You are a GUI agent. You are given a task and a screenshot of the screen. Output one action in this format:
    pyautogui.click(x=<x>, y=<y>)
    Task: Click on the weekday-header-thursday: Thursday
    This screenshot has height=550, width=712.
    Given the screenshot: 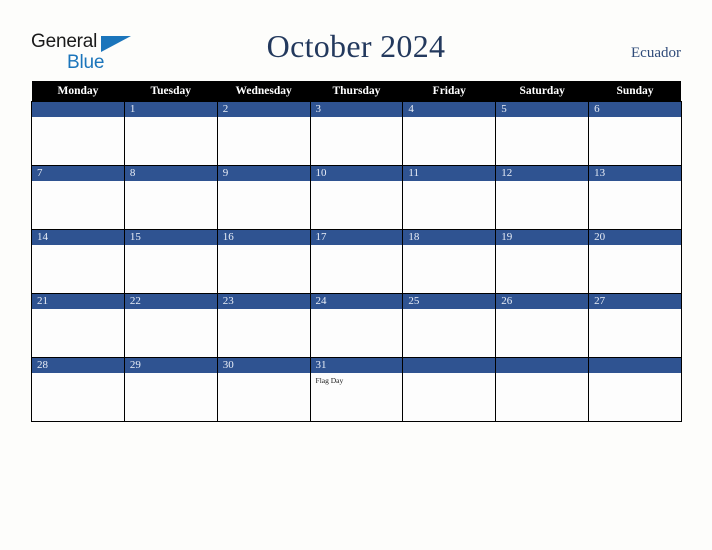 What is the action you would take?
    pyautogui.click(x=356, y=91)
    